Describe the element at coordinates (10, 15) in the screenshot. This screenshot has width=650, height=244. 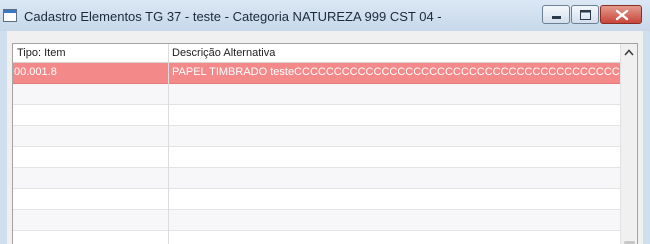
I see `app-window-icon` at that location.